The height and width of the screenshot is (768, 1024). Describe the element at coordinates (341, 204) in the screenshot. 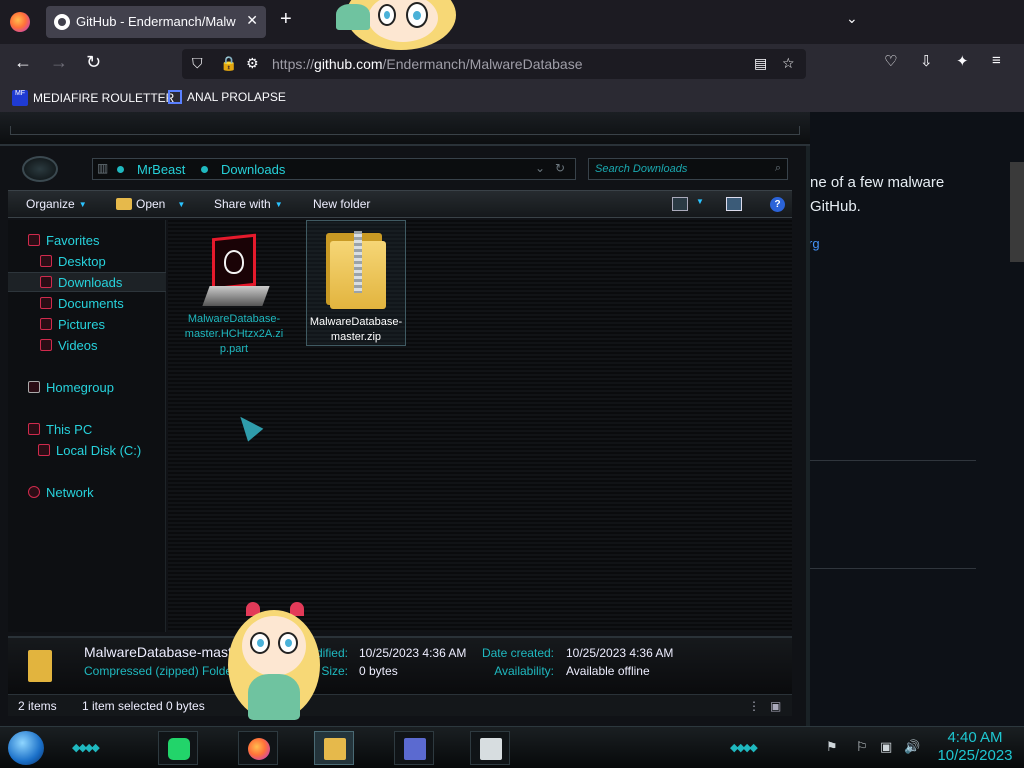

I see `new-folder-button: New folder` at that location.